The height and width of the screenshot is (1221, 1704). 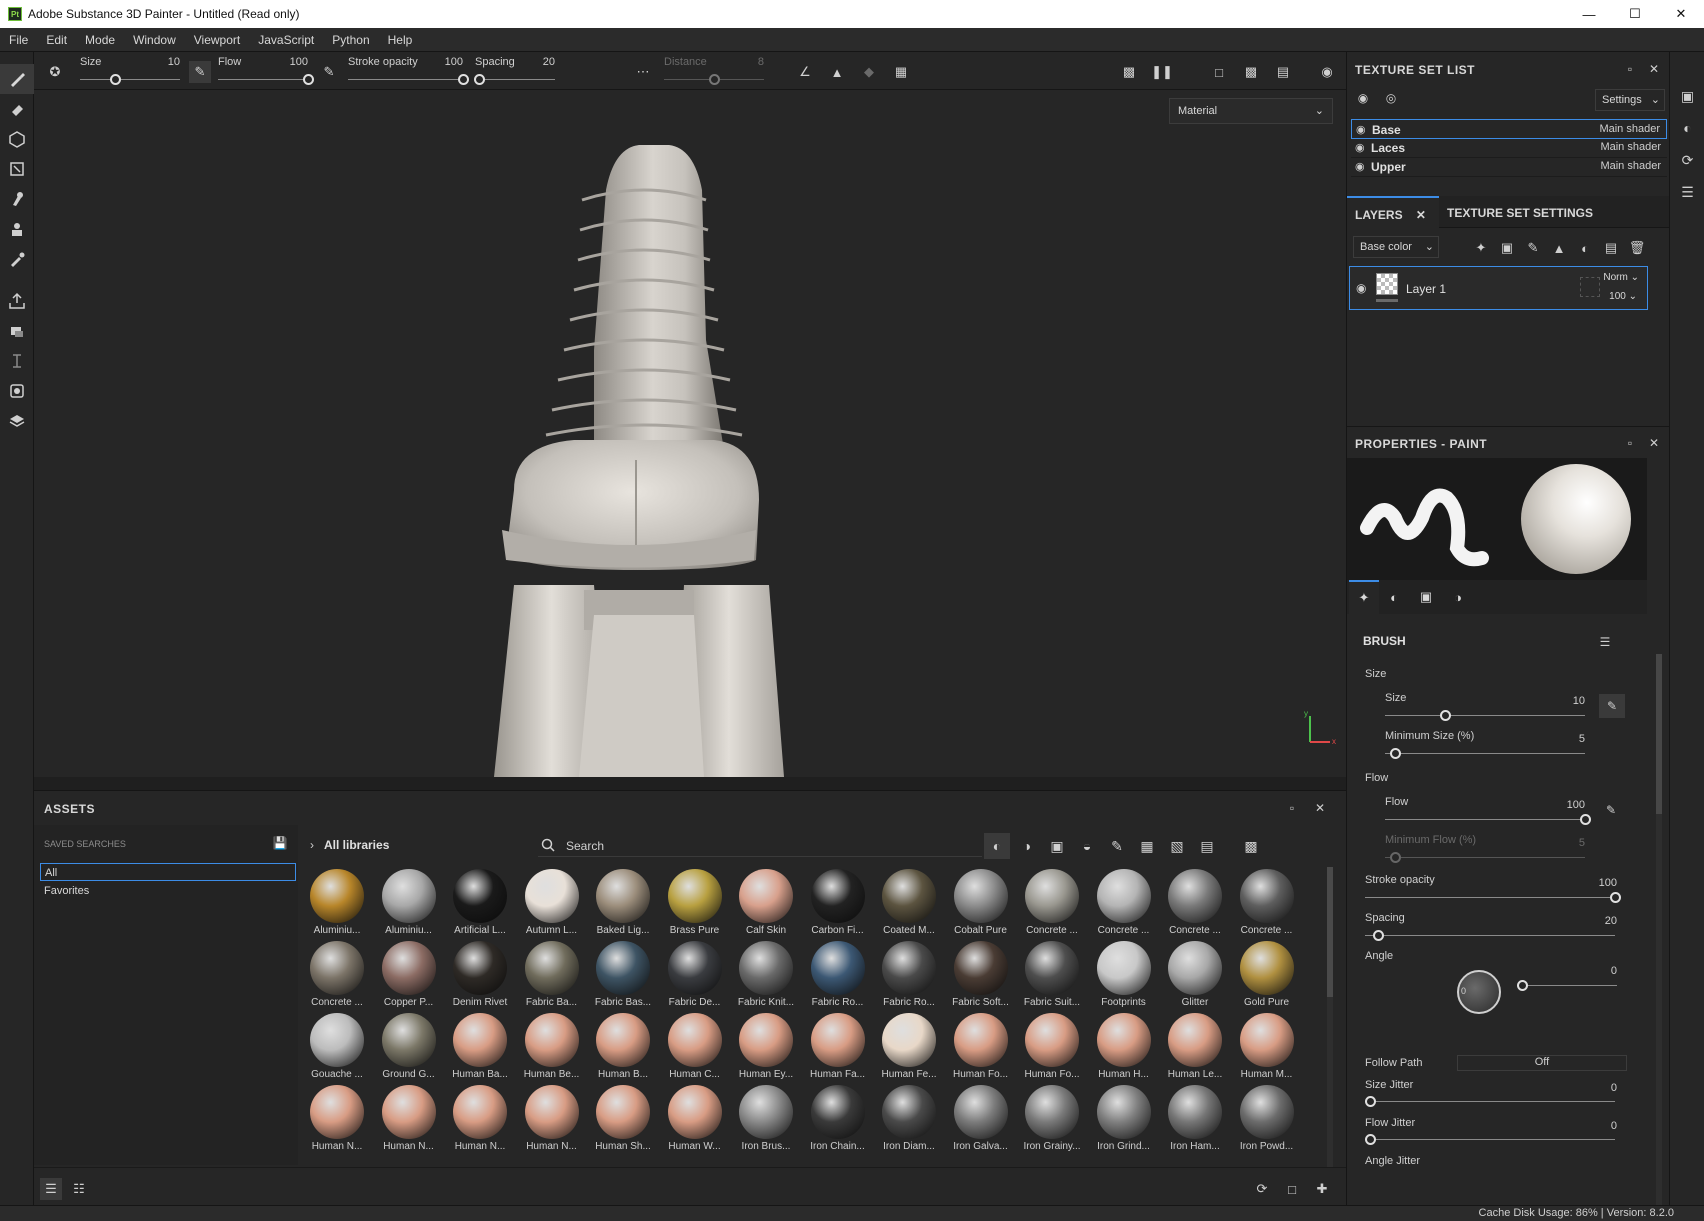 I want to click on tab-layers: LAYERS ✕, so click(x=1393, y=212).